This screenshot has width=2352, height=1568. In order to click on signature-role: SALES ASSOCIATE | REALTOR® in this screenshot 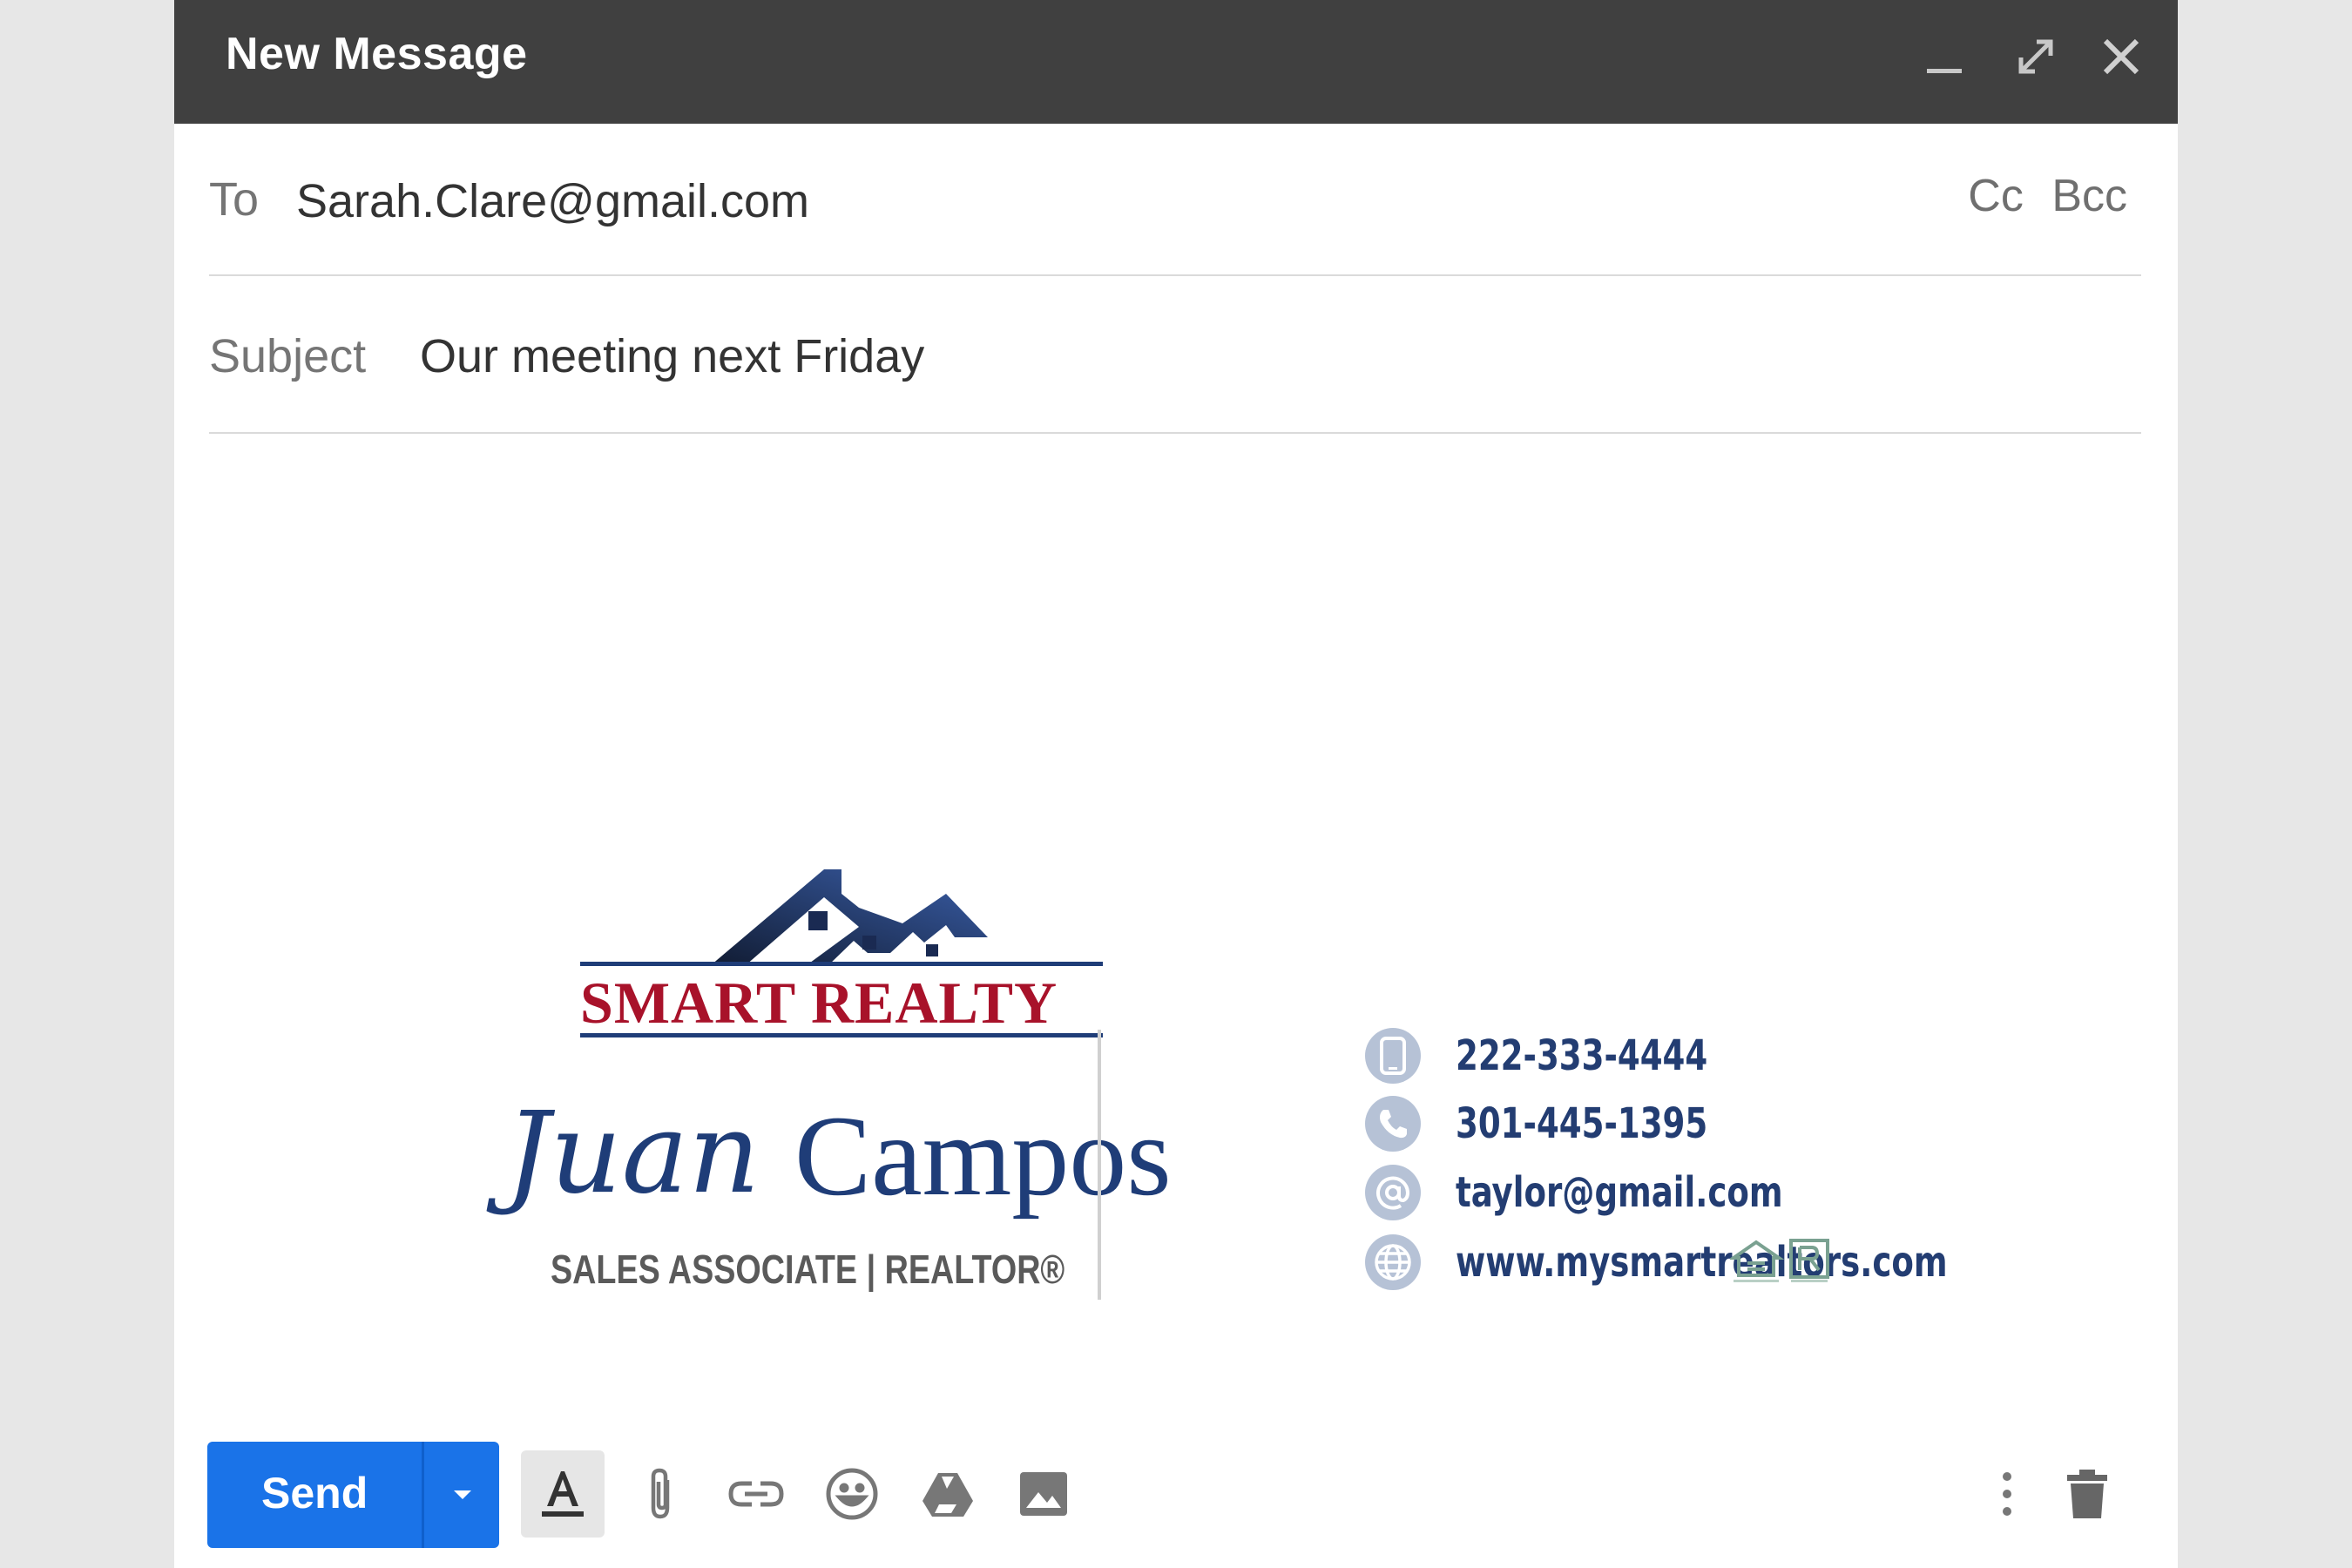, I will do `click(808, 1270)`.